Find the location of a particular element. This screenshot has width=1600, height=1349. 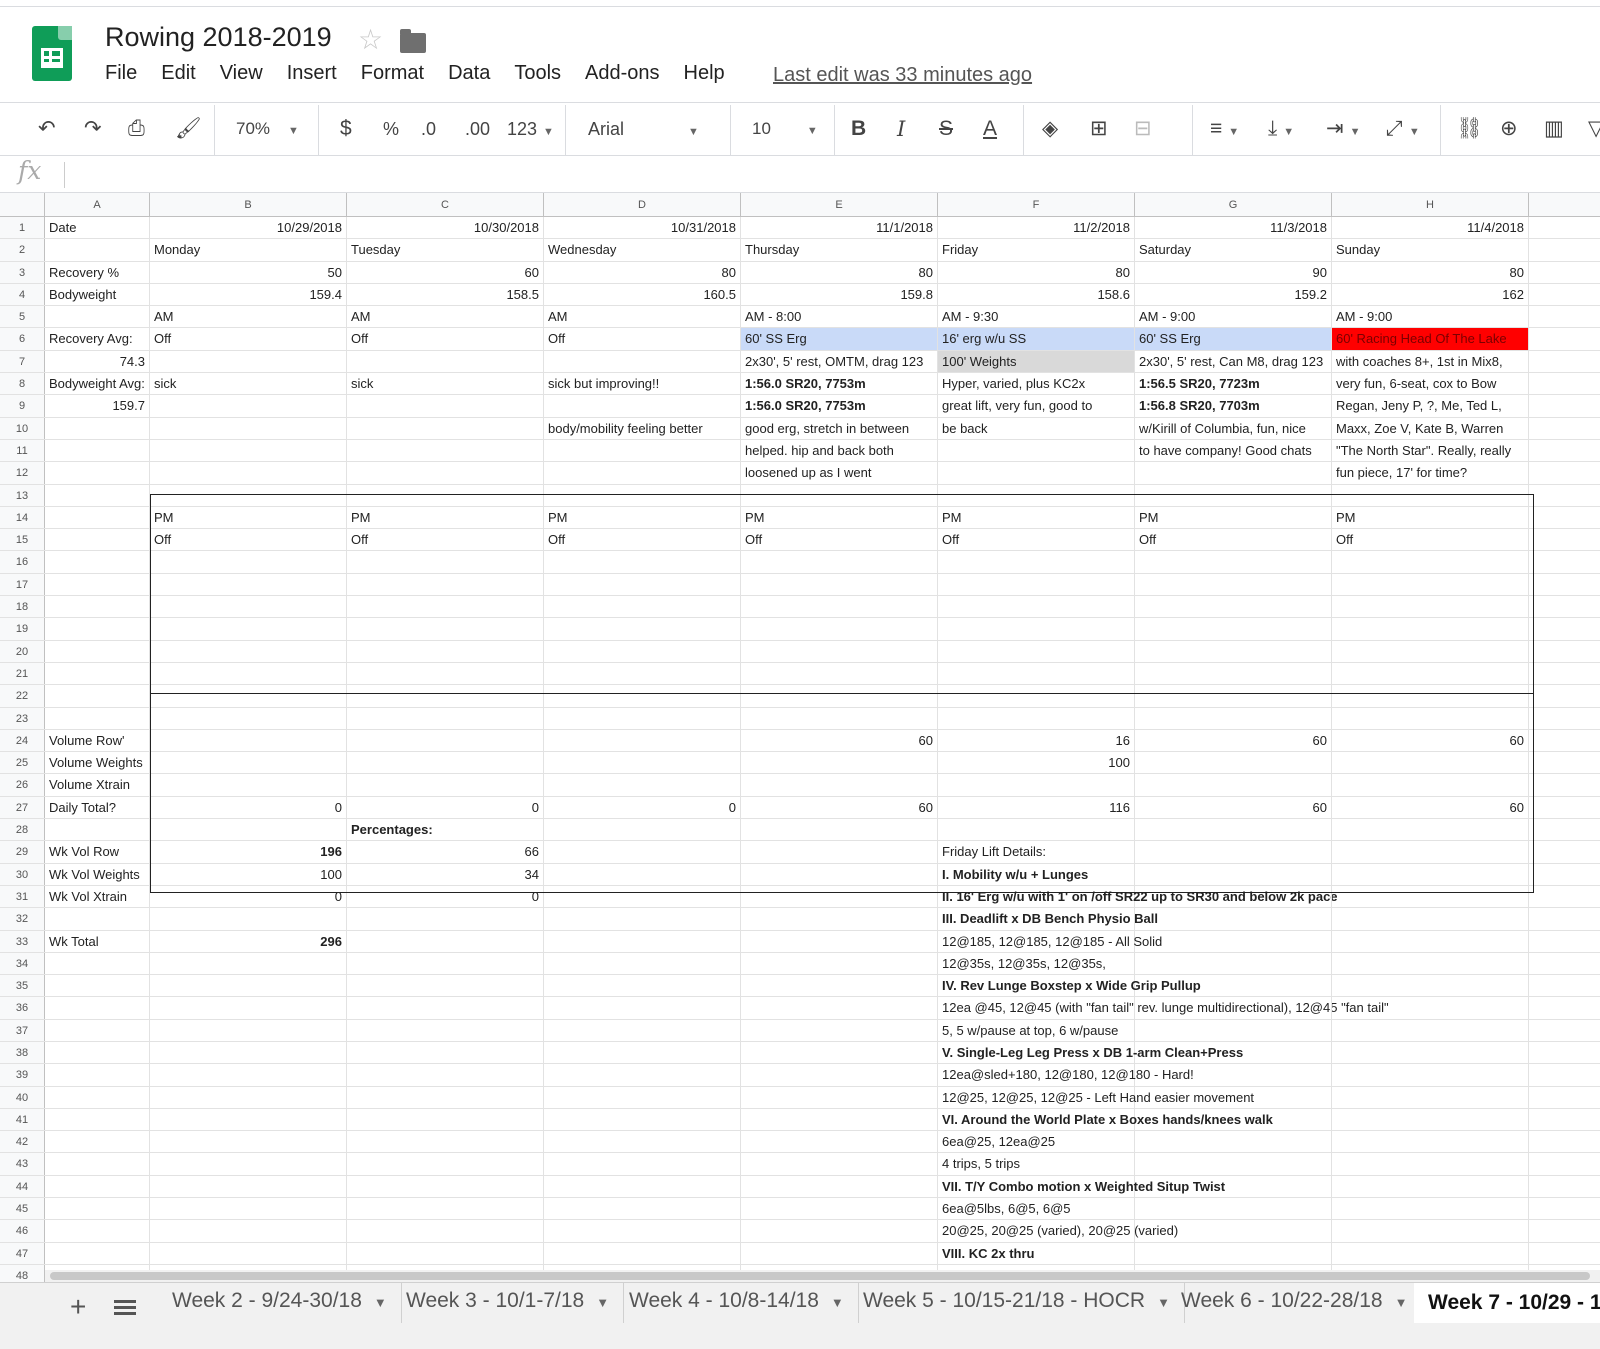

cell-b21 is located at coordinates (248, 673).